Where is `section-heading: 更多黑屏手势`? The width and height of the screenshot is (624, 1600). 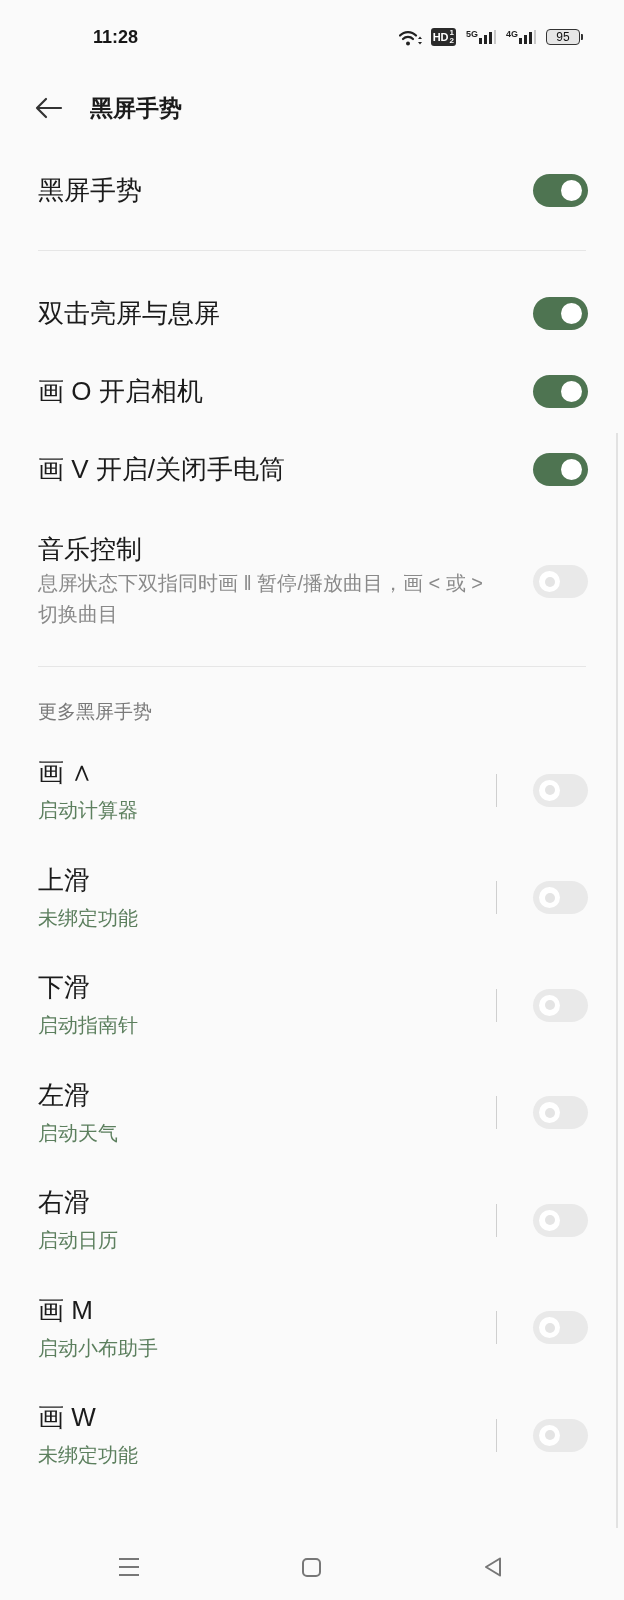
section-heading: 更多黑屏手势 is located at coordinates (95, 712).